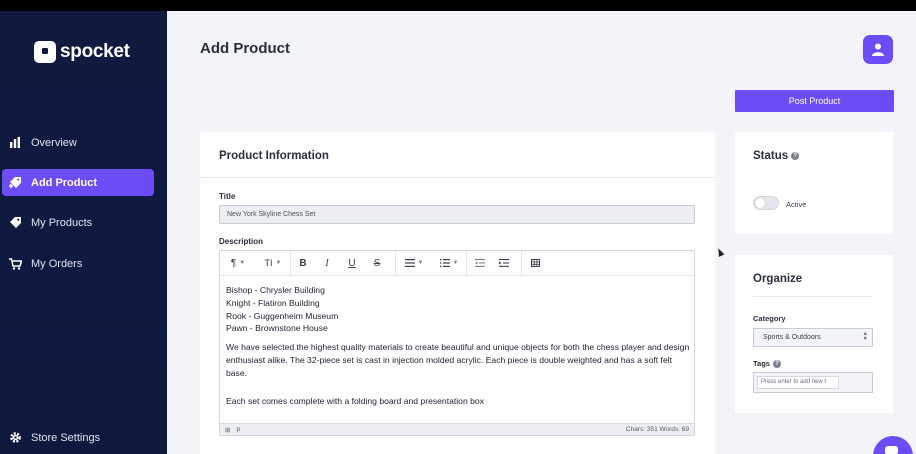 The width and height of the screenshot is (916, 454). I want to click on tags-field: Press enter to add new t, so click(813, 382).